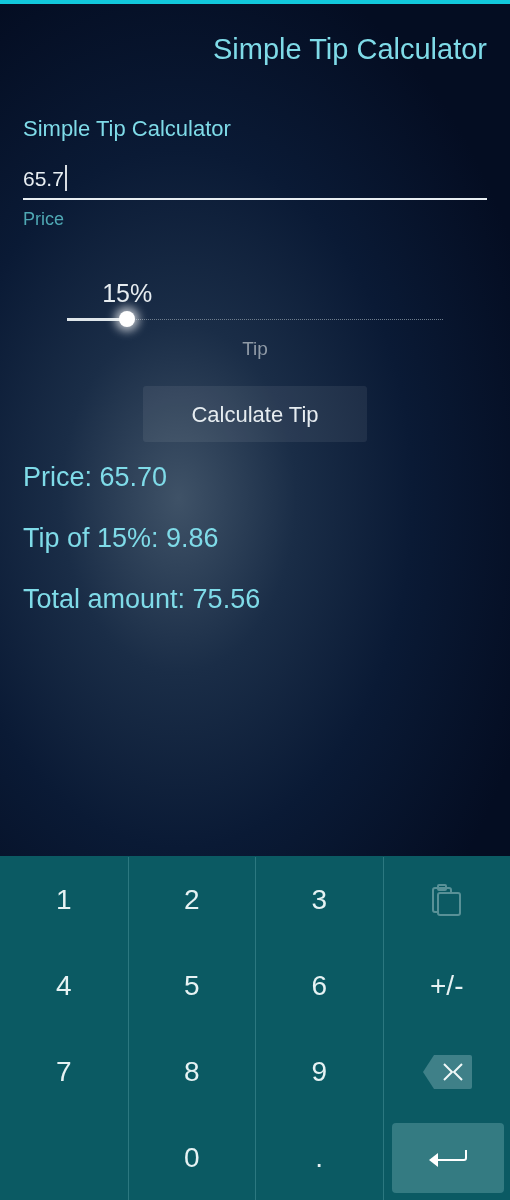  What do you see at coordinates (121, 538) in the screenshot?
I see `result-text: Tip of 15%: 9.86` at bounding box center [121, 538].